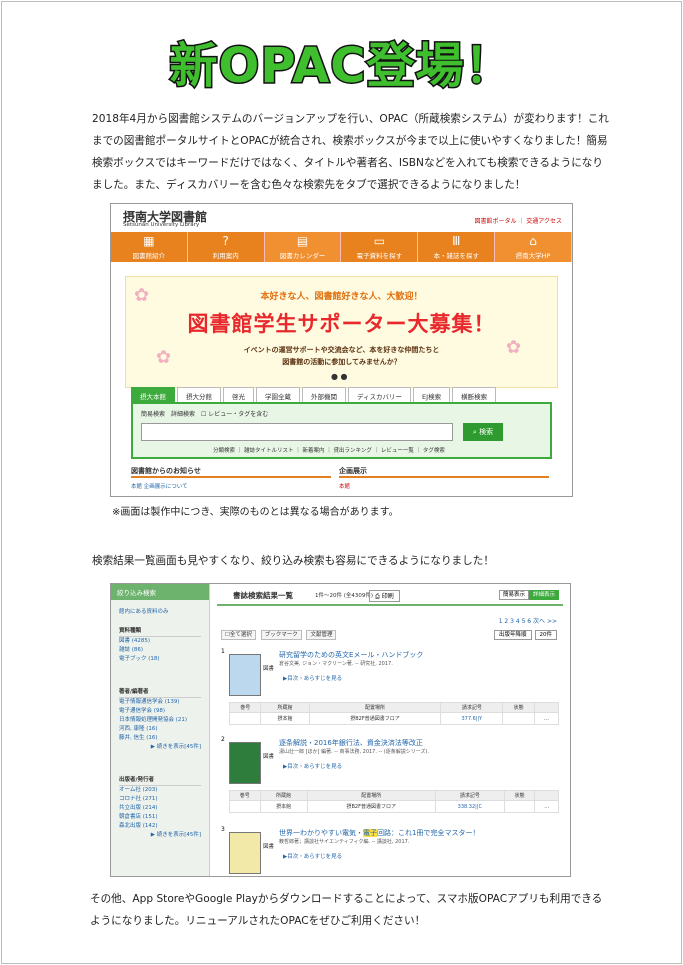  What do you see at coordinates (341, 66) in the screenshot?
I see `page-title: 新OPAC登場！` at bounding box center [341, 66].